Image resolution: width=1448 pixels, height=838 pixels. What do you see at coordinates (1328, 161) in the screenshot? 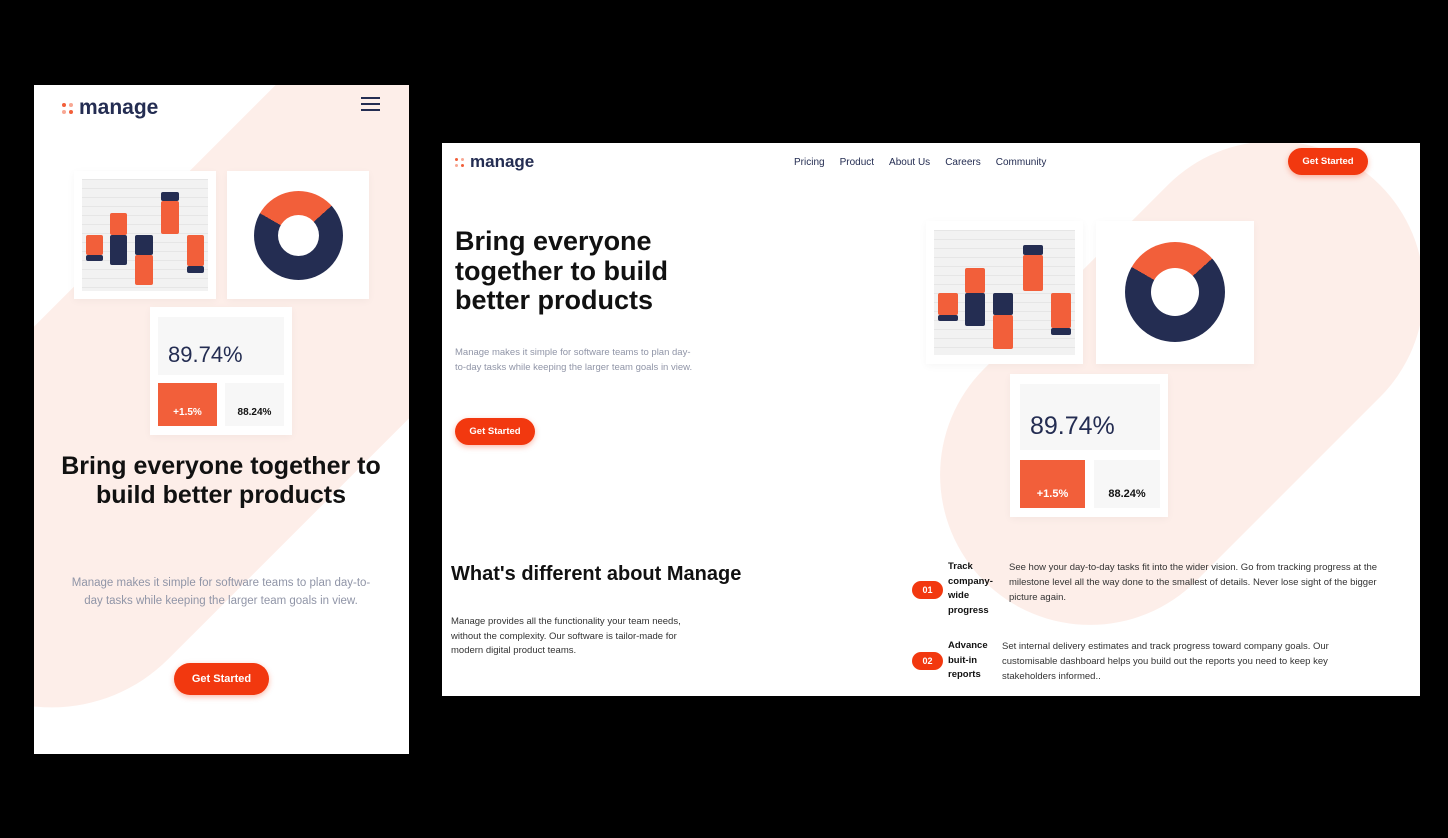
I see `header-get-started-button: Get Started` at bounding box center [1328, 161].